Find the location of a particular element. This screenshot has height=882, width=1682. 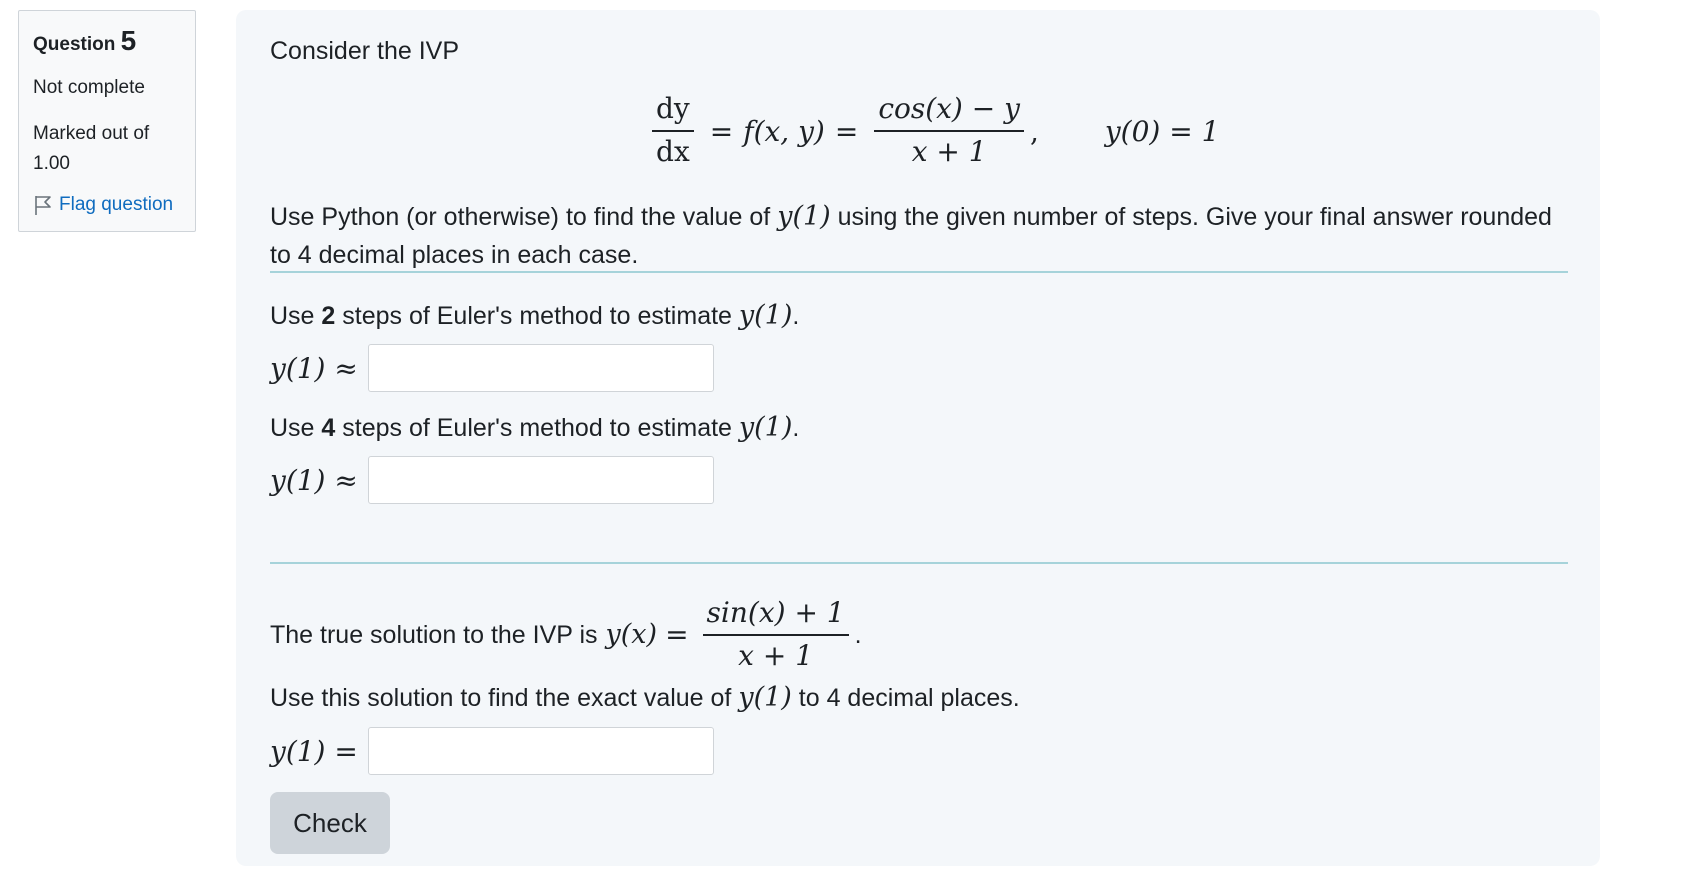

ode-lhs-fraction: dy dx is located at coordinates (673, 131).